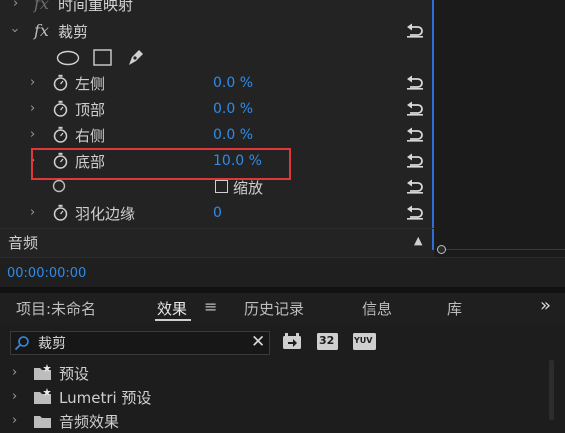 This screenshot has height=433, width=565. I want to click on crop-effect-header: › fx 裁剪, so click(217, 32).